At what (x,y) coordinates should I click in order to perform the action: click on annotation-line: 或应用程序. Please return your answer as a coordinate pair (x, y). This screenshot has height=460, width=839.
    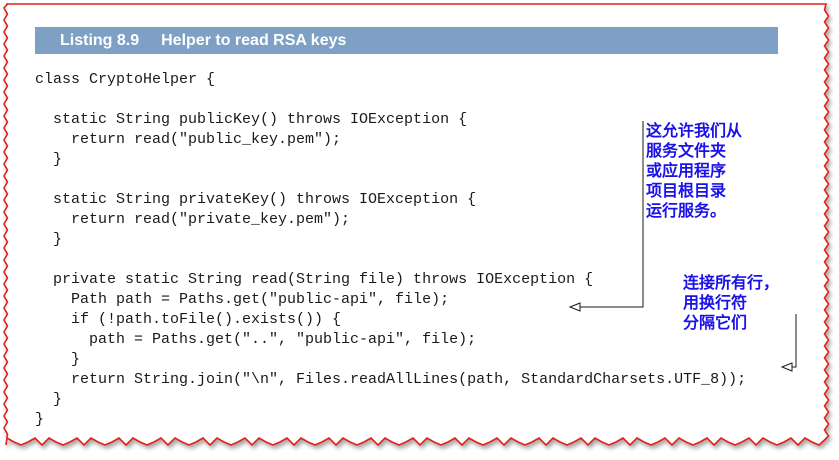
    Looking at the image, I should click on (686, 170).